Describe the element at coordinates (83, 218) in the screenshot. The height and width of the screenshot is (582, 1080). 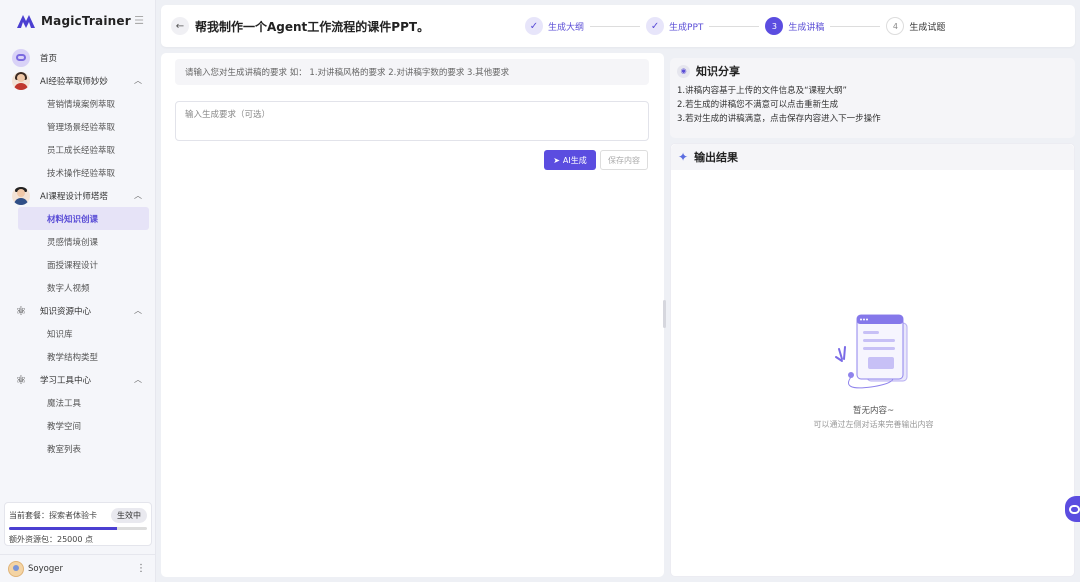
I see `sidebar-item-material-course: 材料知识创课` at that location.